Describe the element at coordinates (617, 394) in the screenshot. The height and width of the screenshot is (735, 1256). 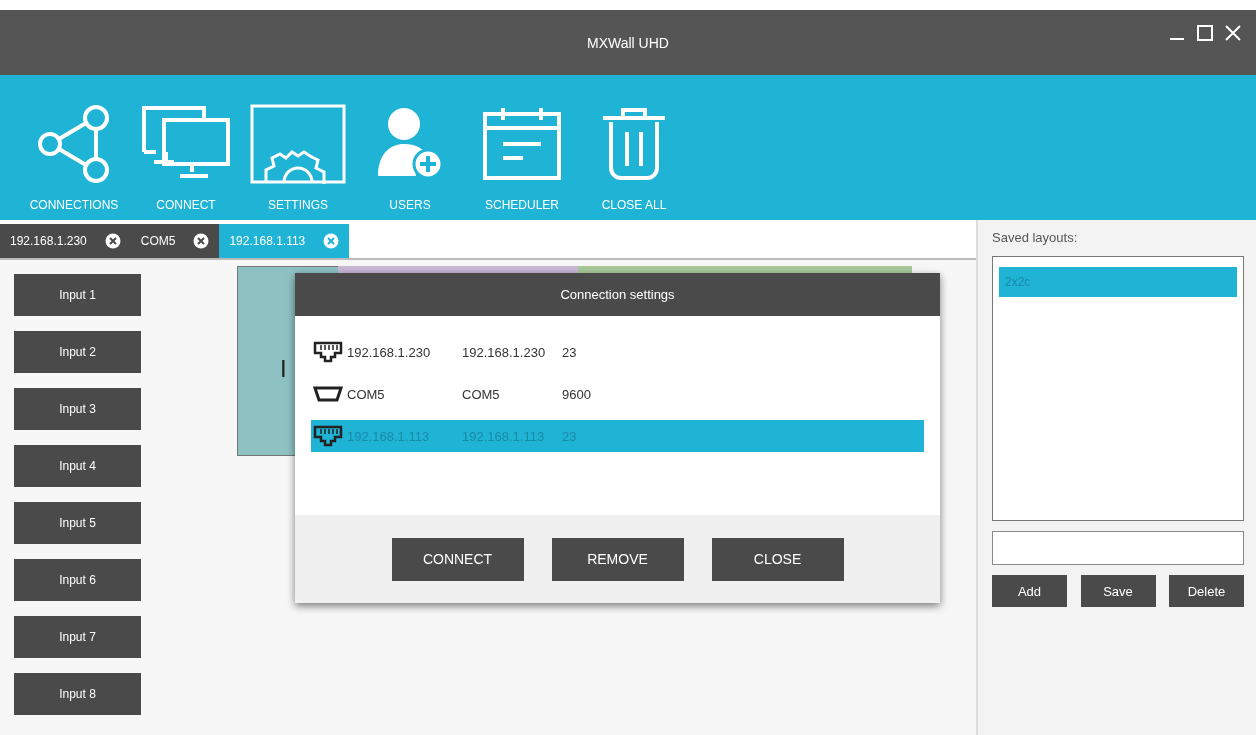
I see `connection-row: COM5 COM5 9600` at that location.